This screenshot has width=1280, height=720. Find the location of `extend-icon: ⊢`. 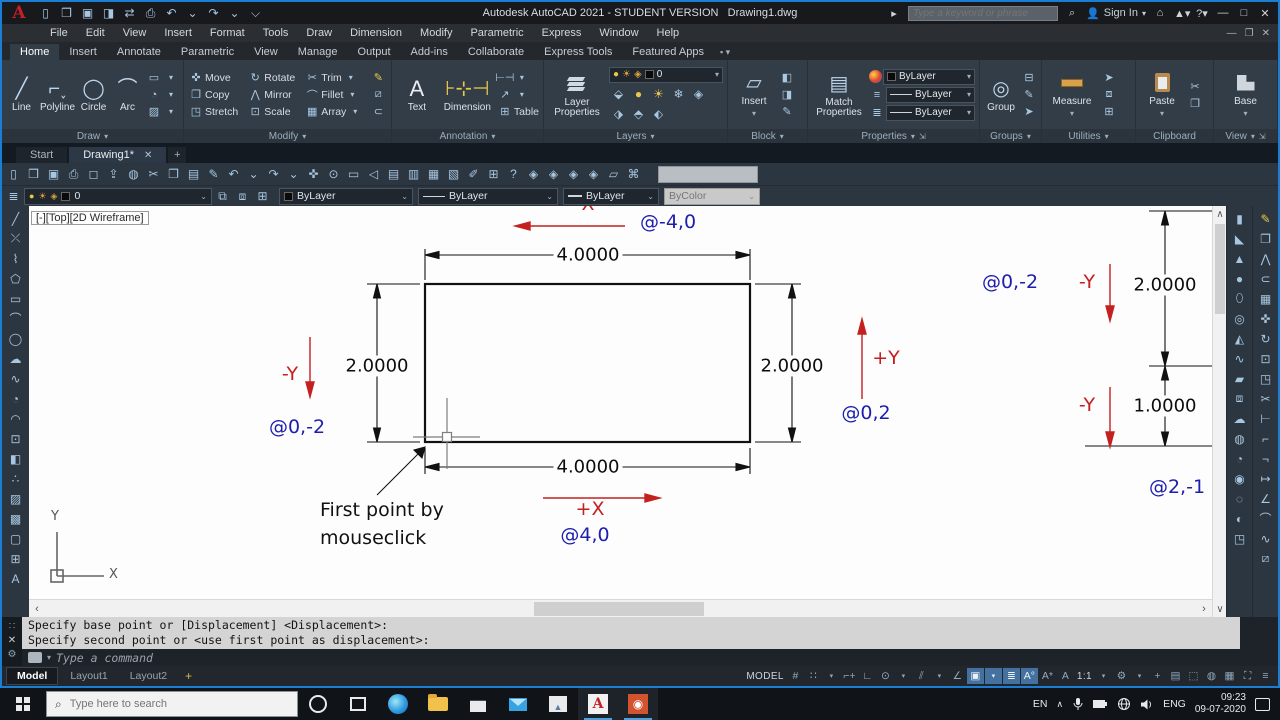

extend-icon: ⊢ is located at coordinates (1265, 418).